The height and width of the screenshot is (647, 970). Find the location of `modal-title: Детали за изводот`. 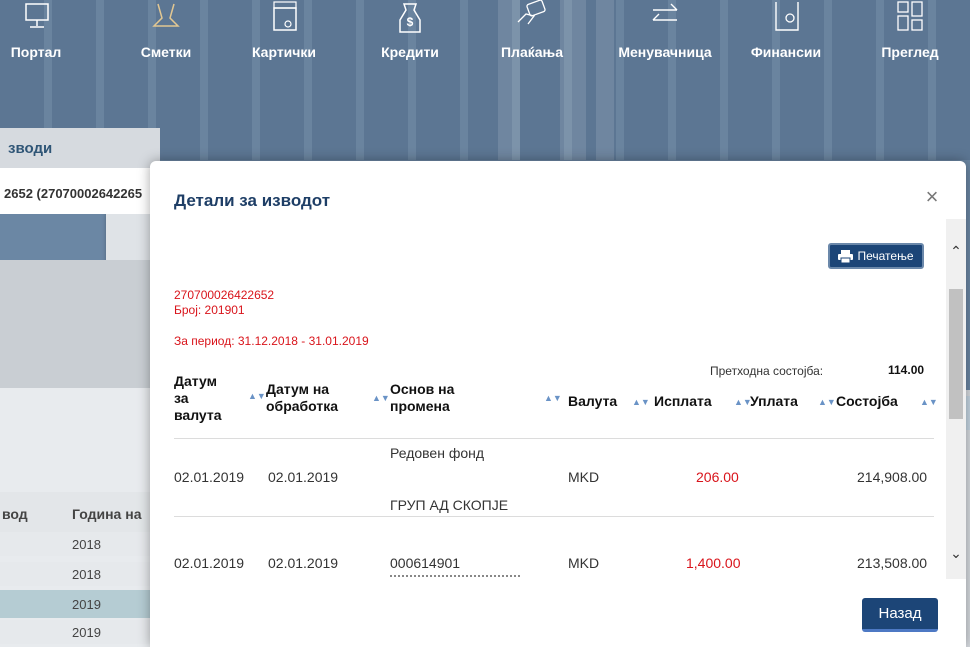

modal-title: Детали за изводот is located at coordinates (252, 200).